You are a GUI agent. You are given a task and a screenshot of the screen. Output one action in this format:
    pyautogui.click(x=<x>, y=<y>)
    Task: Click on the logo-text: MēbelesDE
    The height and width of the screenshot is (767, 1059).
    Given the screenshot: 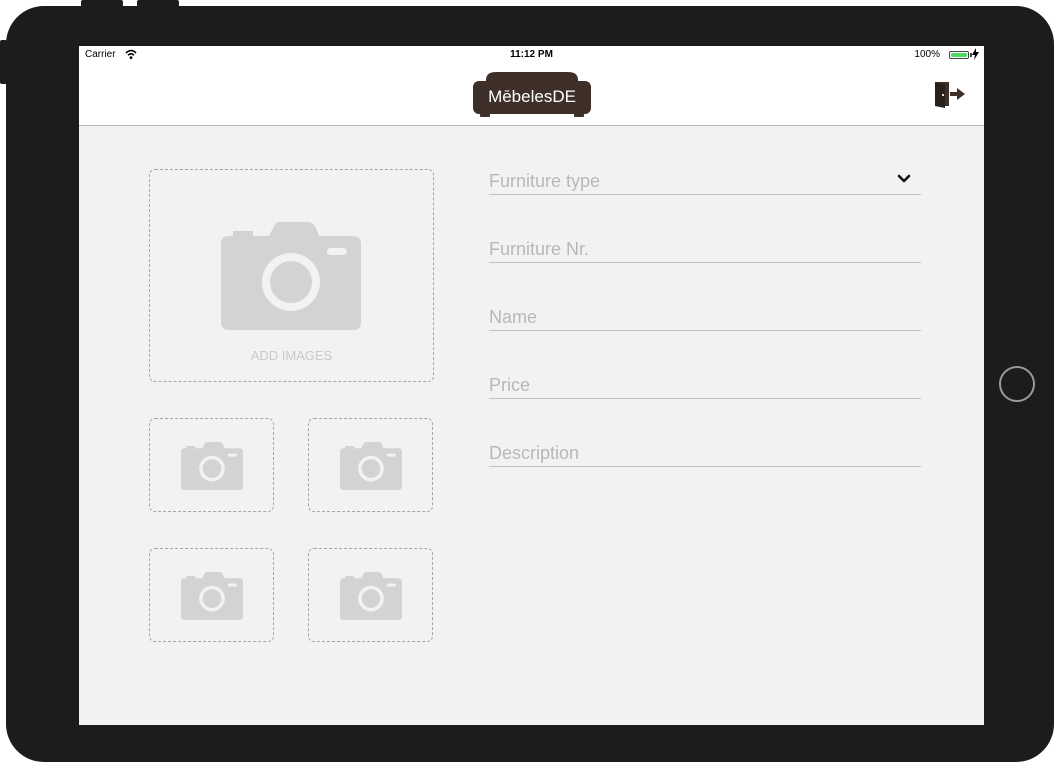 What is the action you would take?
    pyautogui.click(x=532, y=96)
    